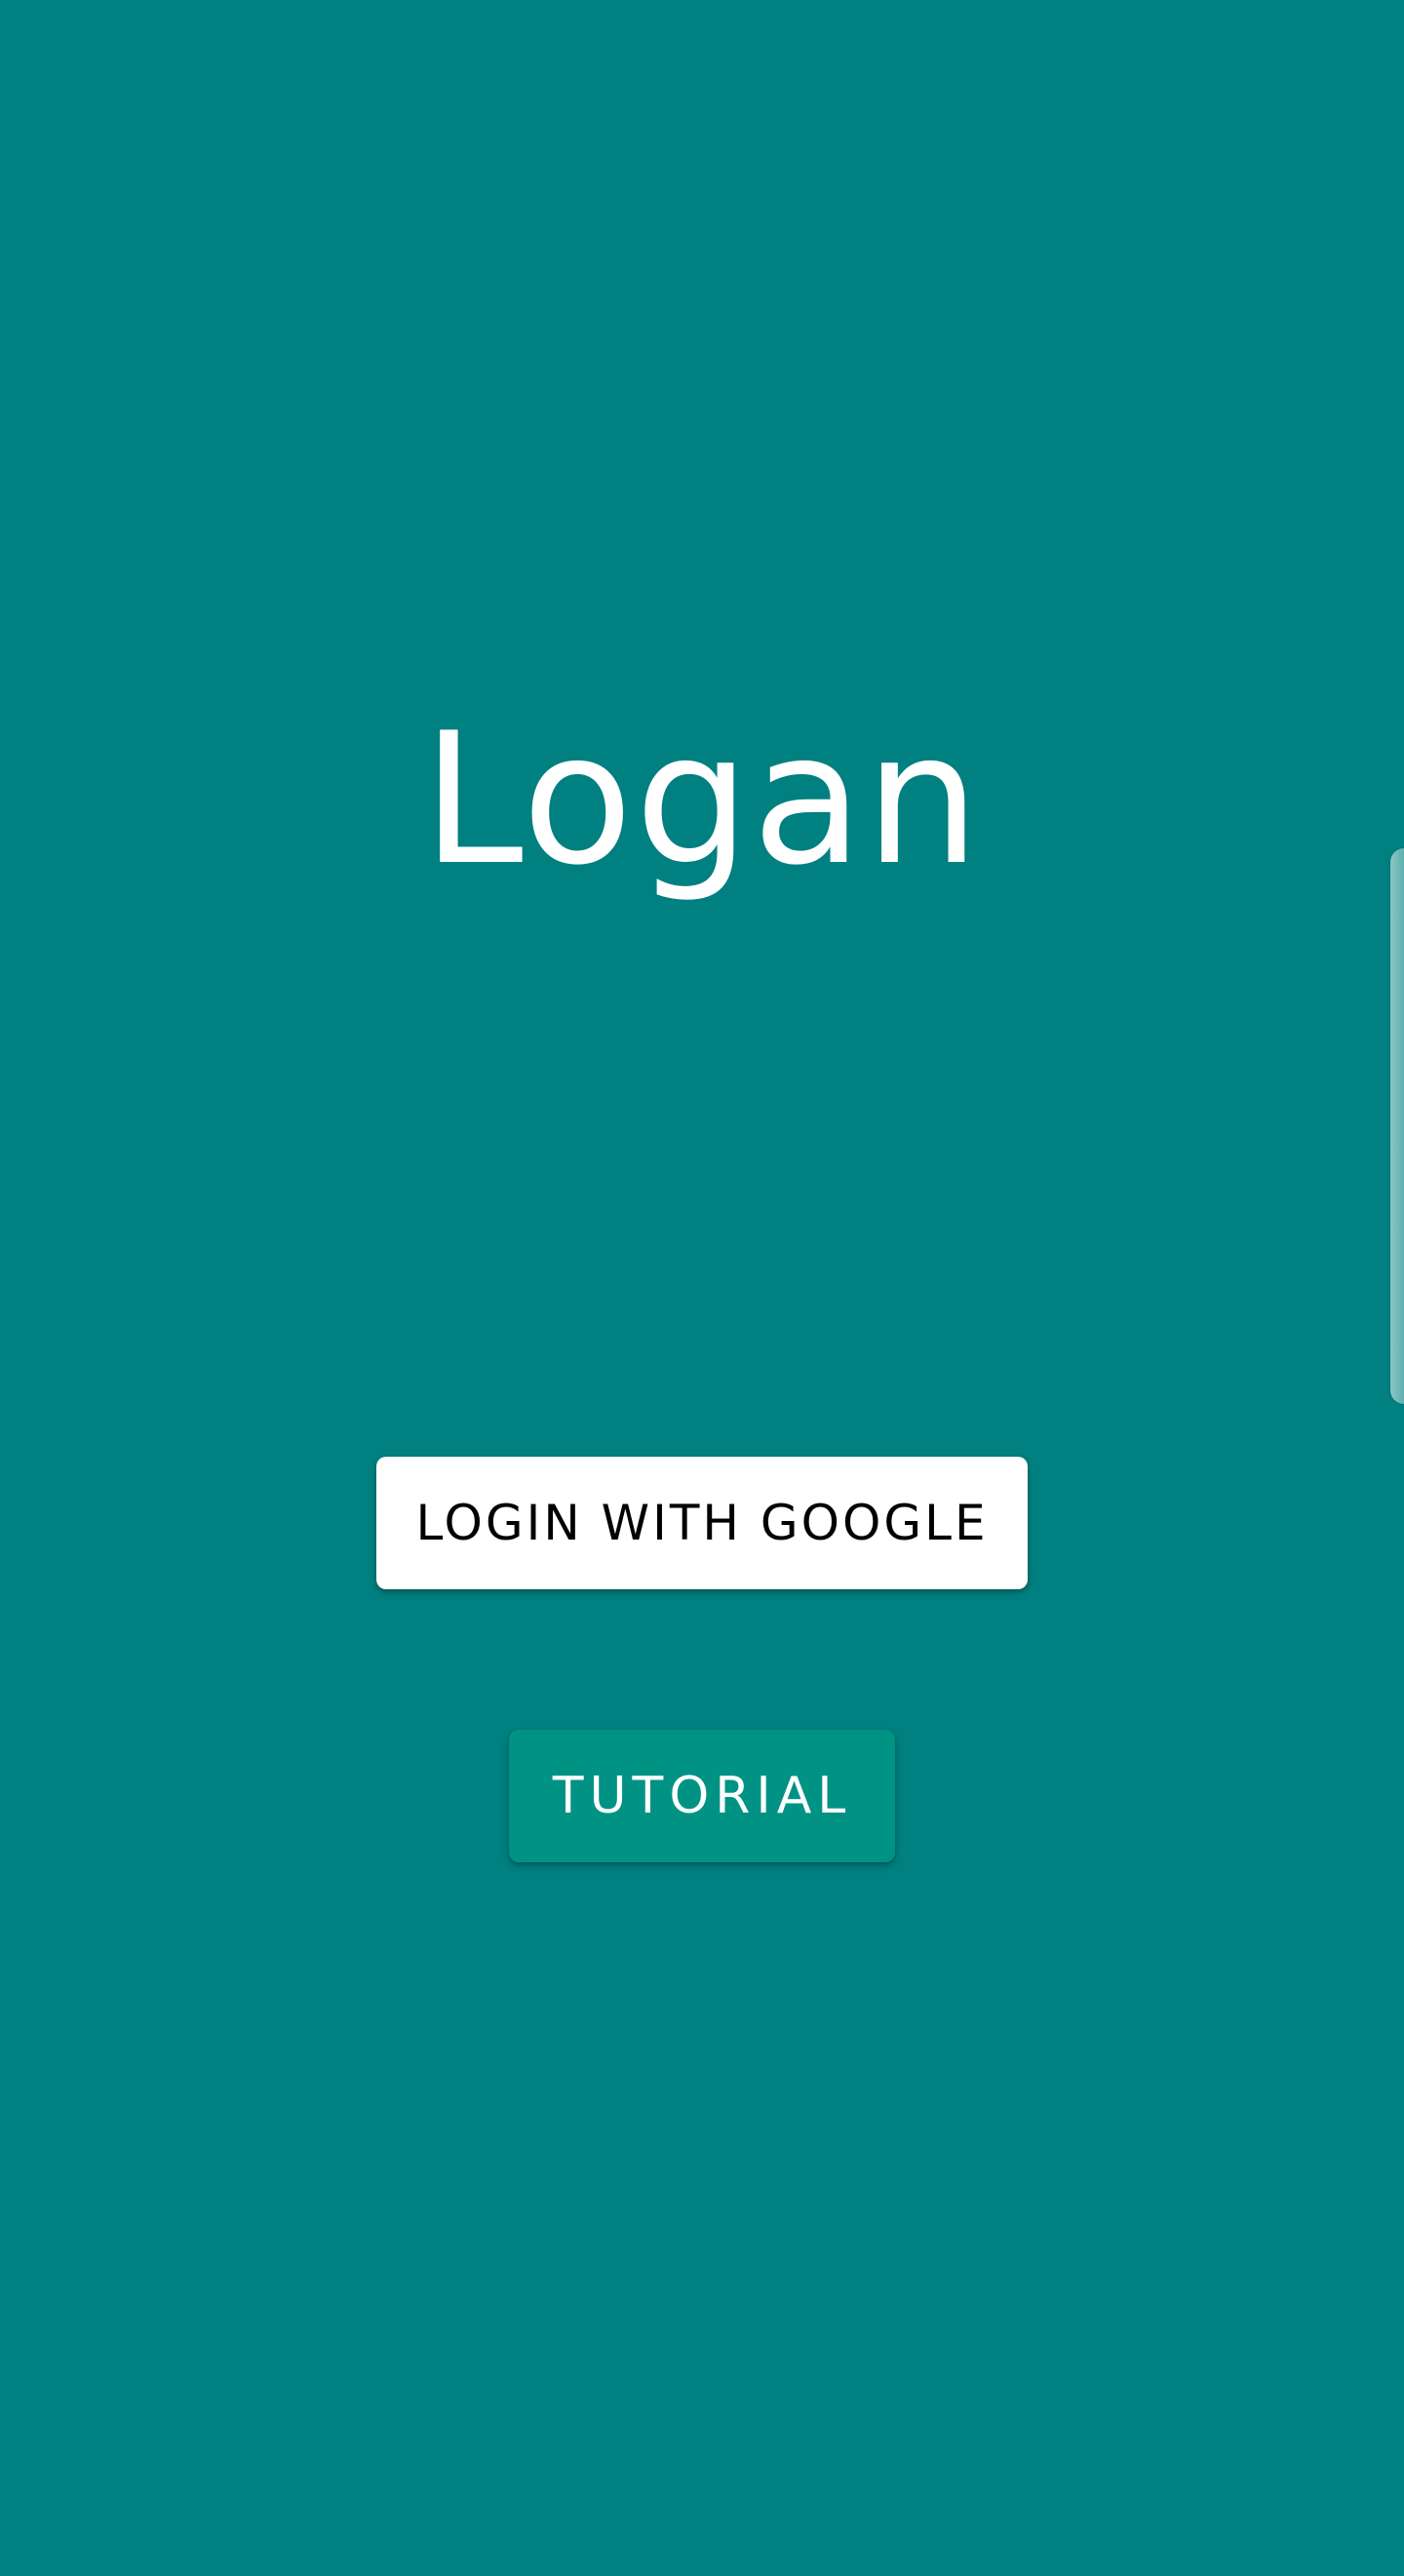 The height and width of the screenshot is (2576, 1404). Describe the element at coordinates (702, 799) in the screenshot. I see `app-title: Logan` at that location.